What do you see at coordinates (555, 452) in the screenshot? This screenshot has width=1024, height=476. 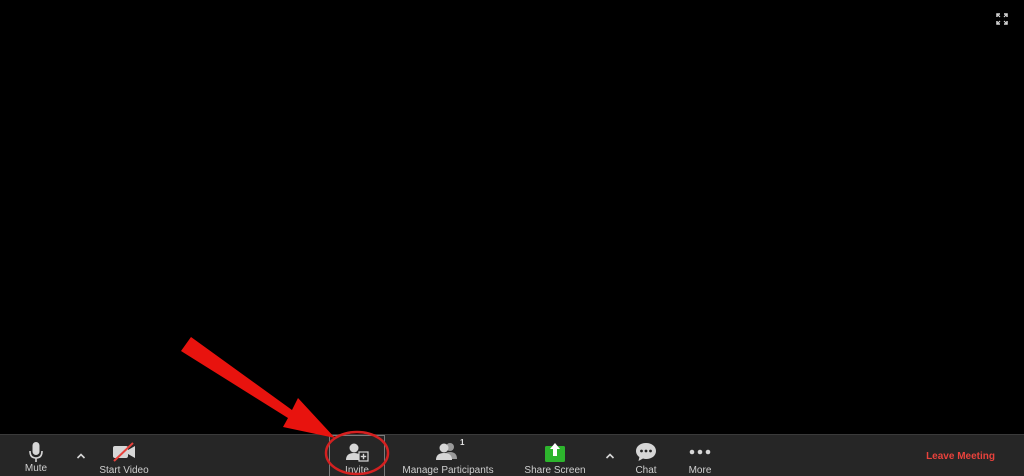 I see `share-screen-icon` at bounding box center [555, 452].